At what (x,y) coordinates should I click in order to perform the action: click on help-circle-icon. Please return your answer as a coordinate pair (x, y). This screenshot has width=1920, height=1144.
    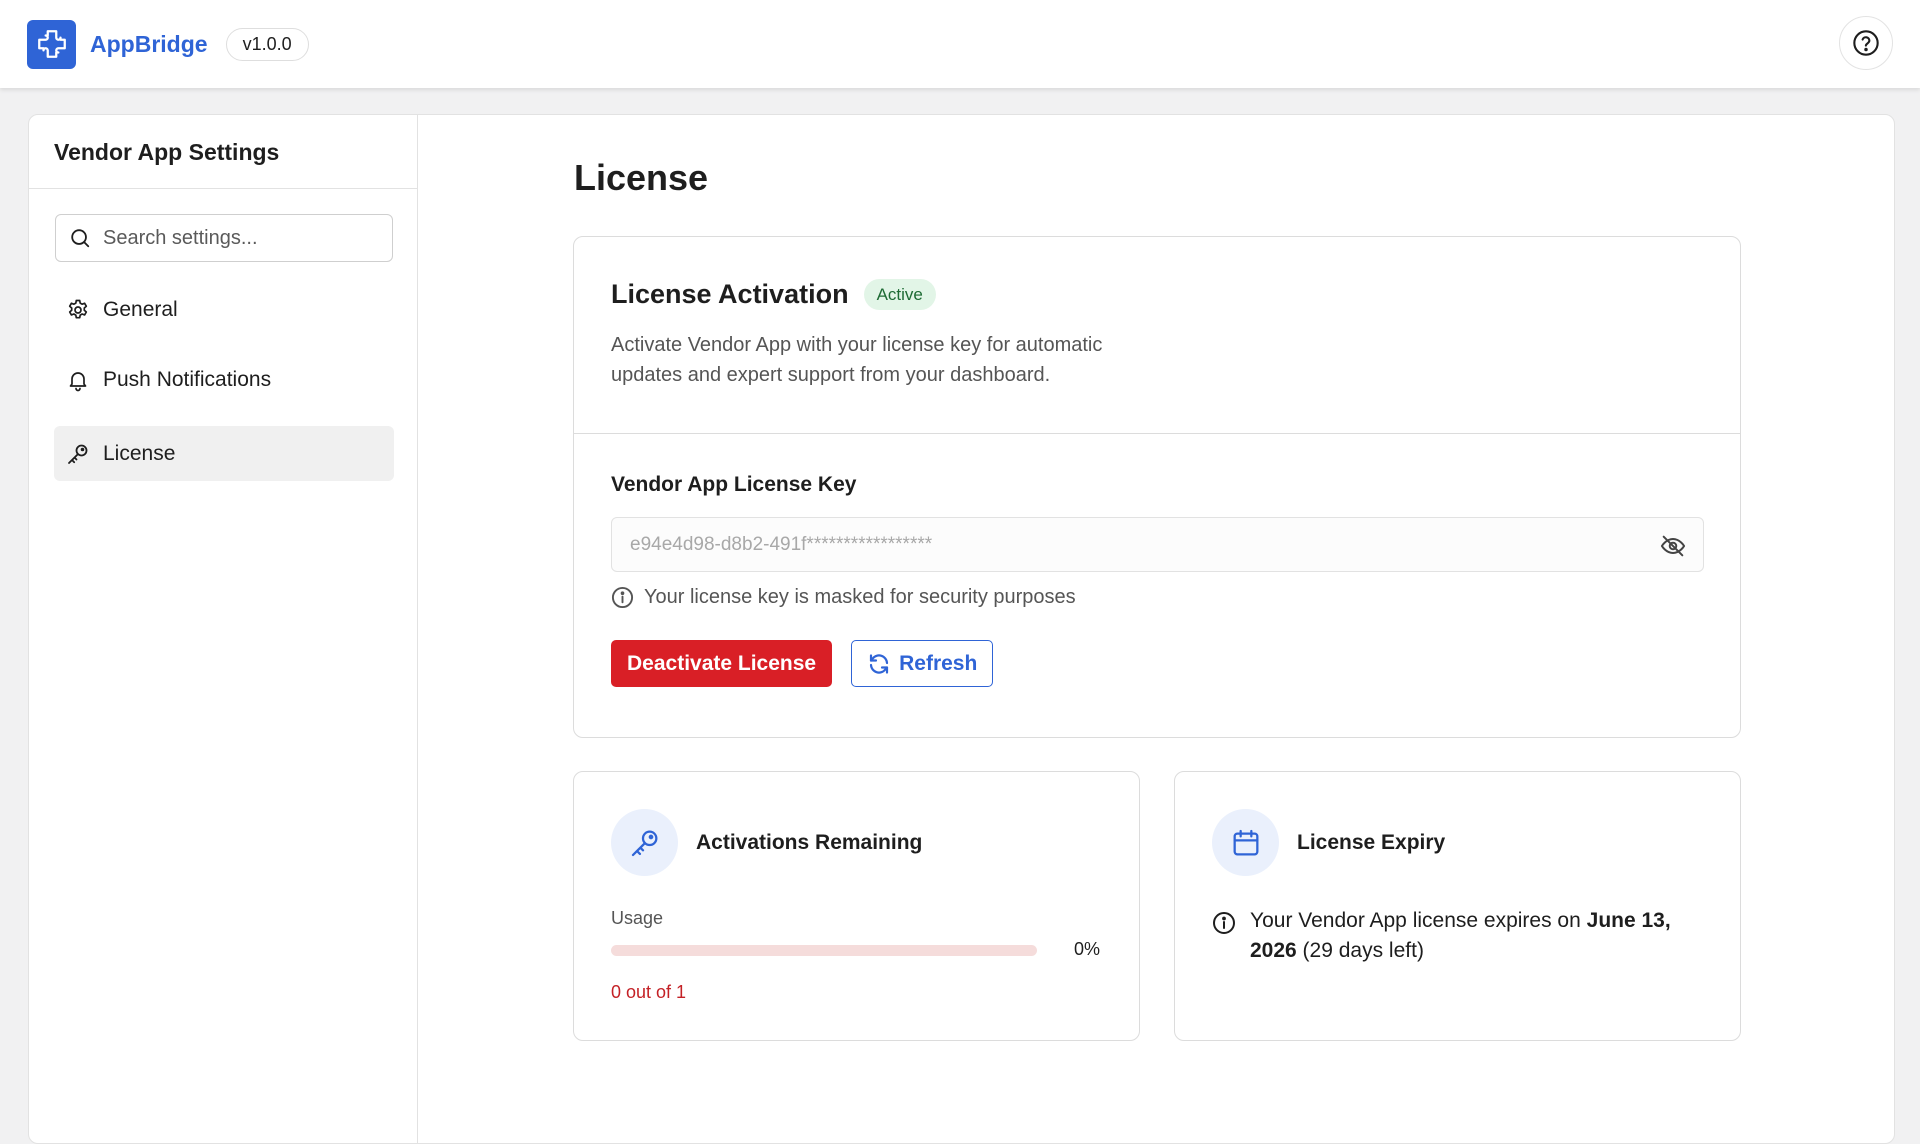
    Looking at the image, I should click on (1866, 43).